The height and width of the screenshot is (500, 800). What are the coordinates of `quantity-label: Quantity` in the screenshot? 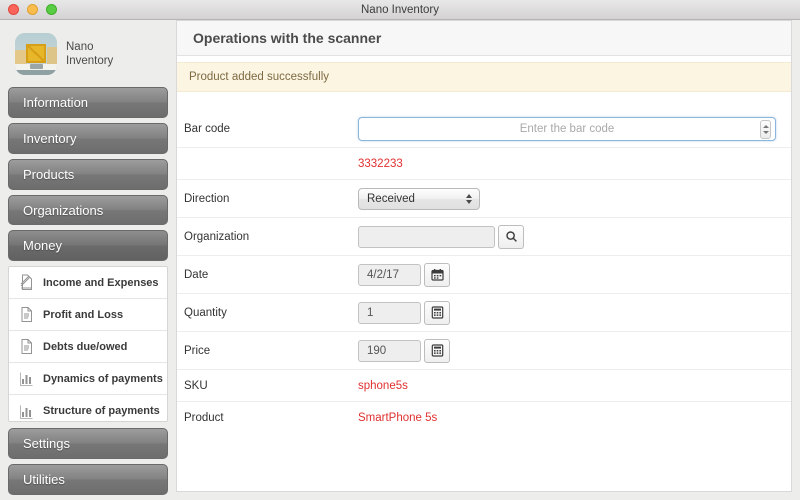 It's located at (205, 312).